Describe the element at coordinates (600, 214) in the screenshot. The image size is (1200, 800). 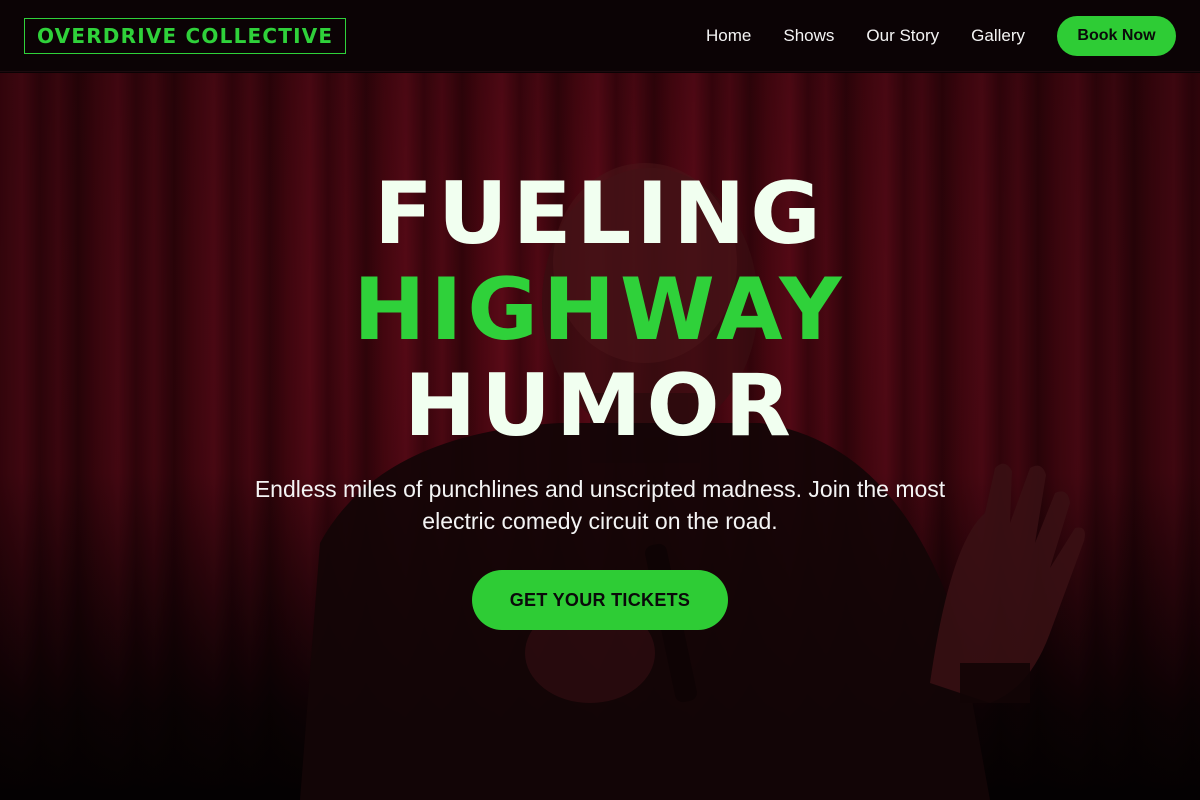
I see `headline-line-1: FUELING` at that location.